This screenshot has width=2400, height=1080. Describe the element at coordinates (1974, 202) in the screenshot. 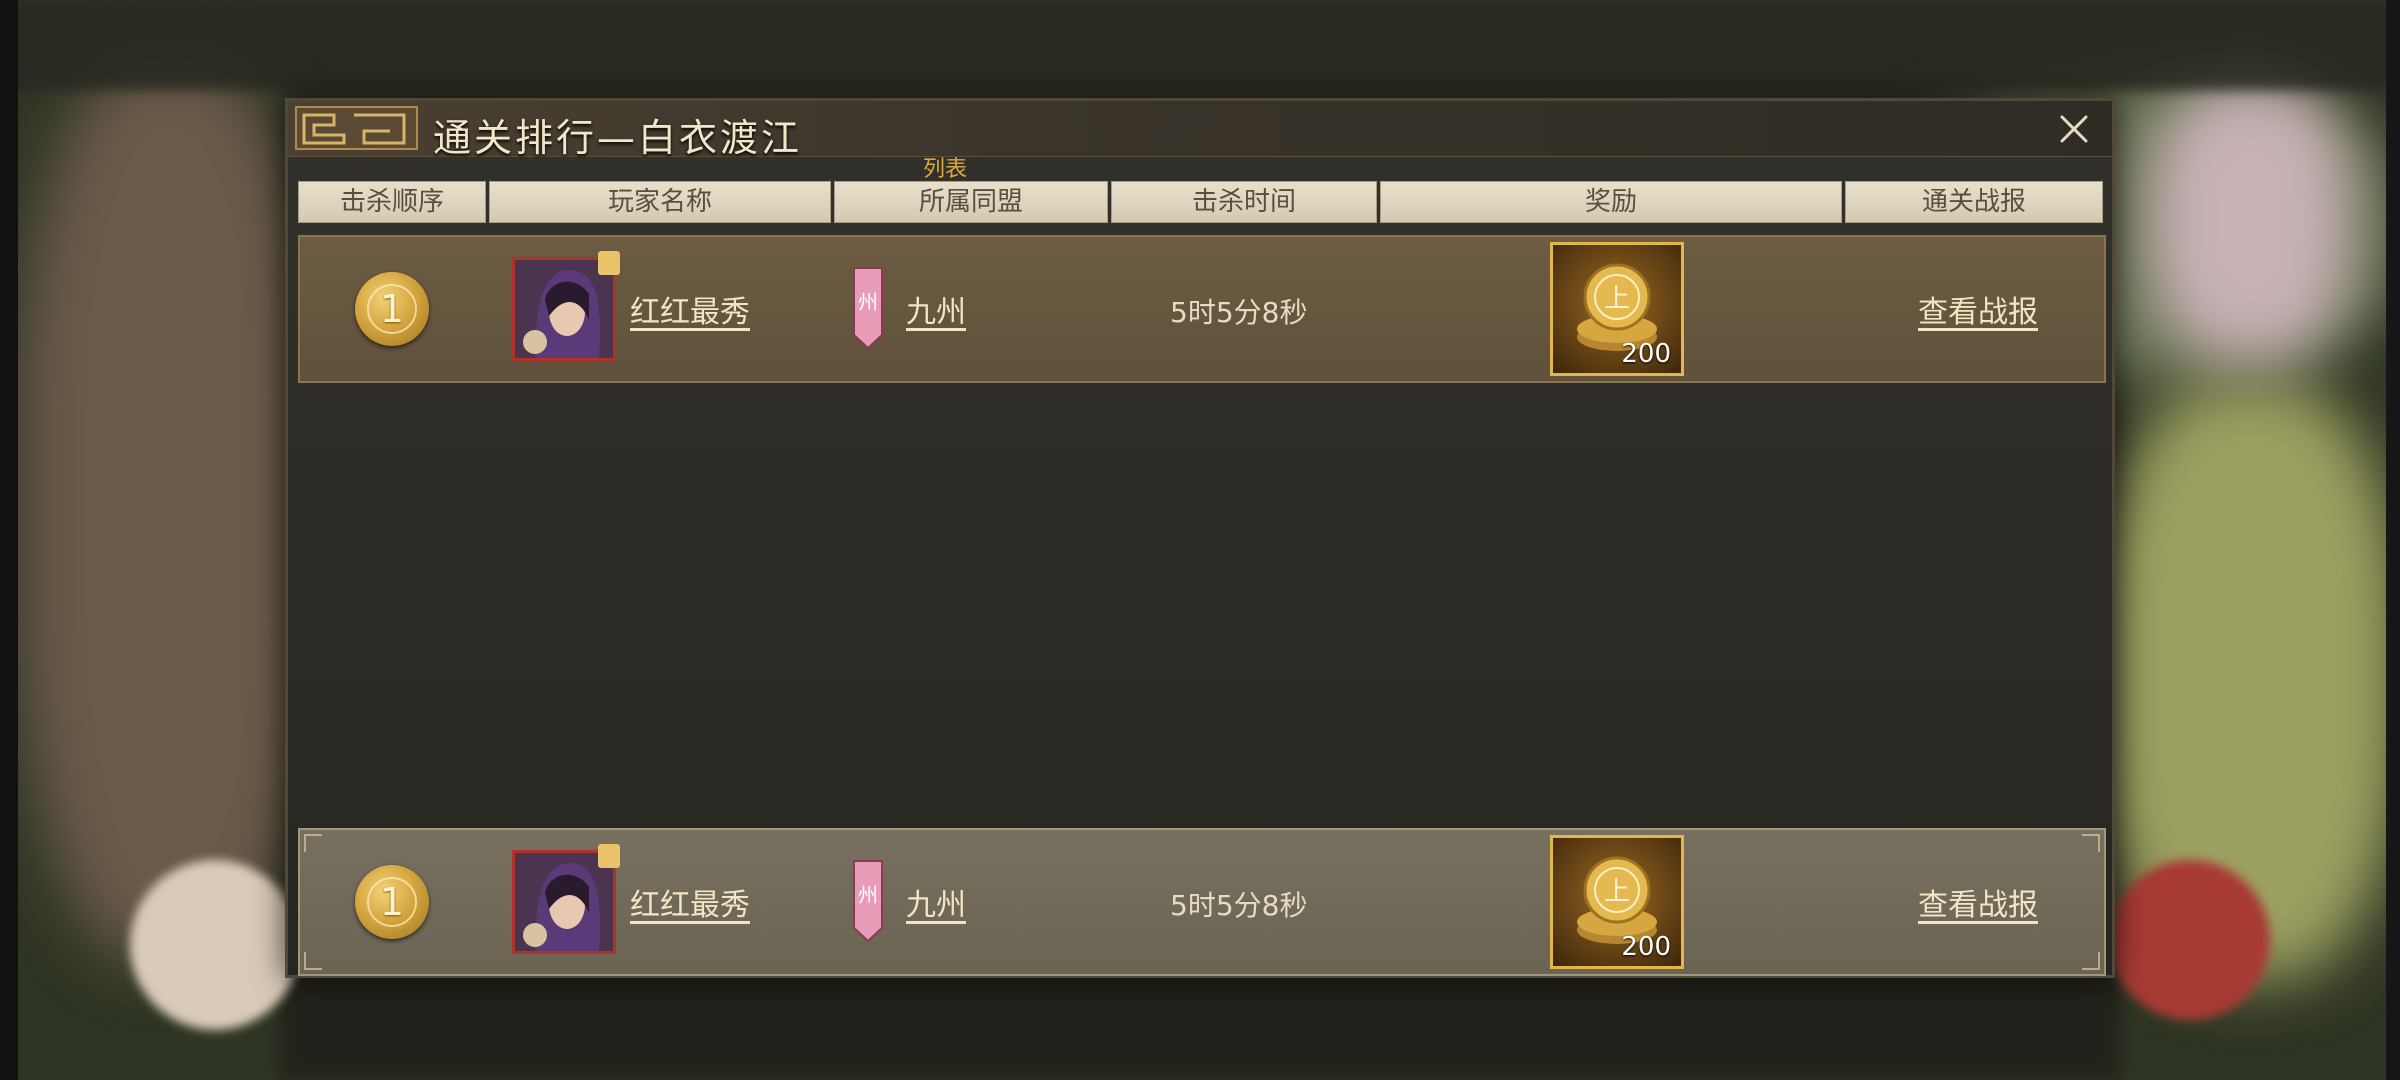

I see `header-battle-report: 通关战报` at that location.